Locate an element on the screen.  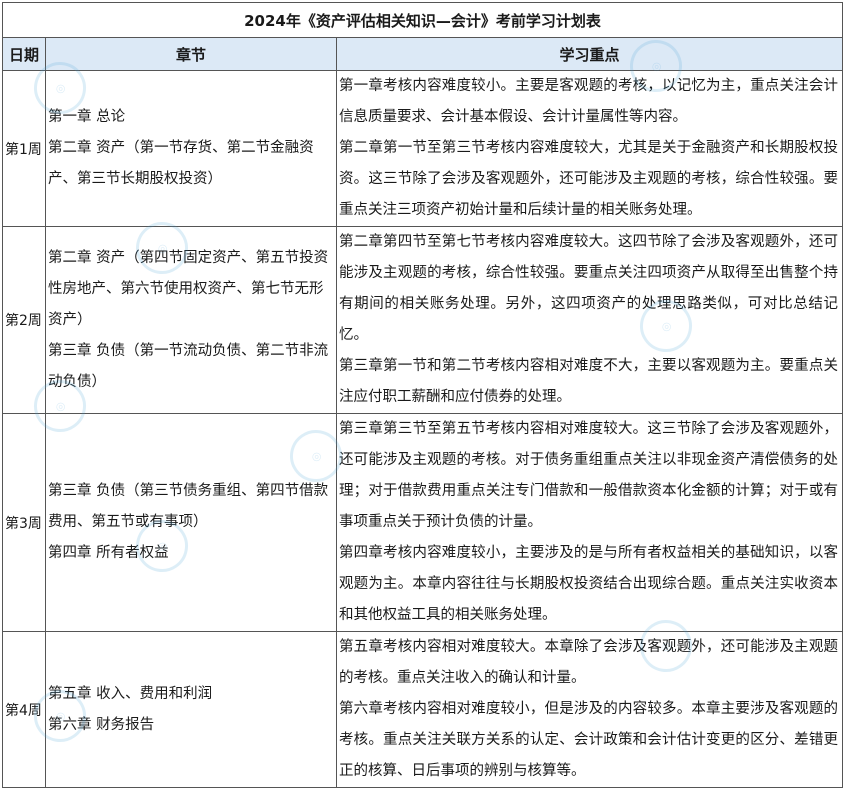
header-focus: 学习重点 is located at coordinates (589, 54).